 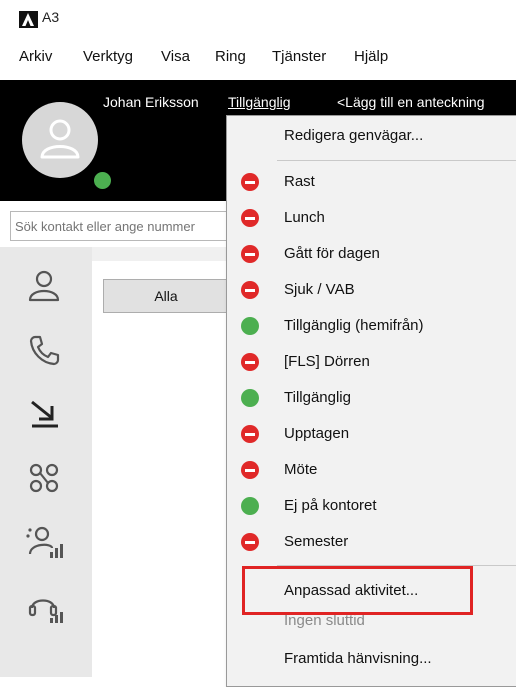 I want to click on menu-verktyg: Verktyg, so click(x=108, y=56).